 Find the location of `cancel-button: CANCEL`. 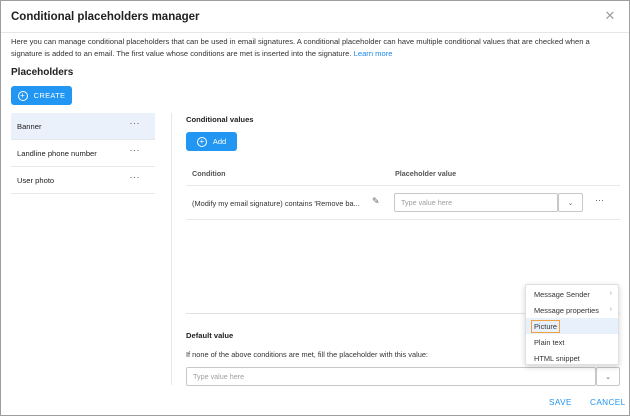

cancel-button: CANCEL is located at coordinates (608, 402).